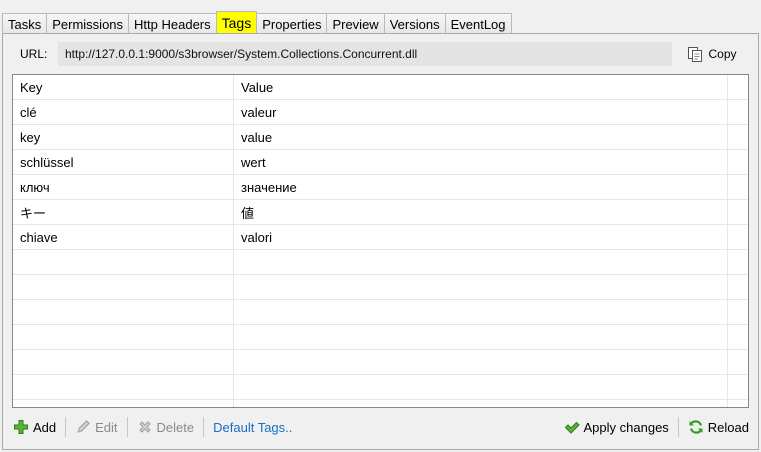  I want to click on table-row: clé valeur, so click(380, 112).